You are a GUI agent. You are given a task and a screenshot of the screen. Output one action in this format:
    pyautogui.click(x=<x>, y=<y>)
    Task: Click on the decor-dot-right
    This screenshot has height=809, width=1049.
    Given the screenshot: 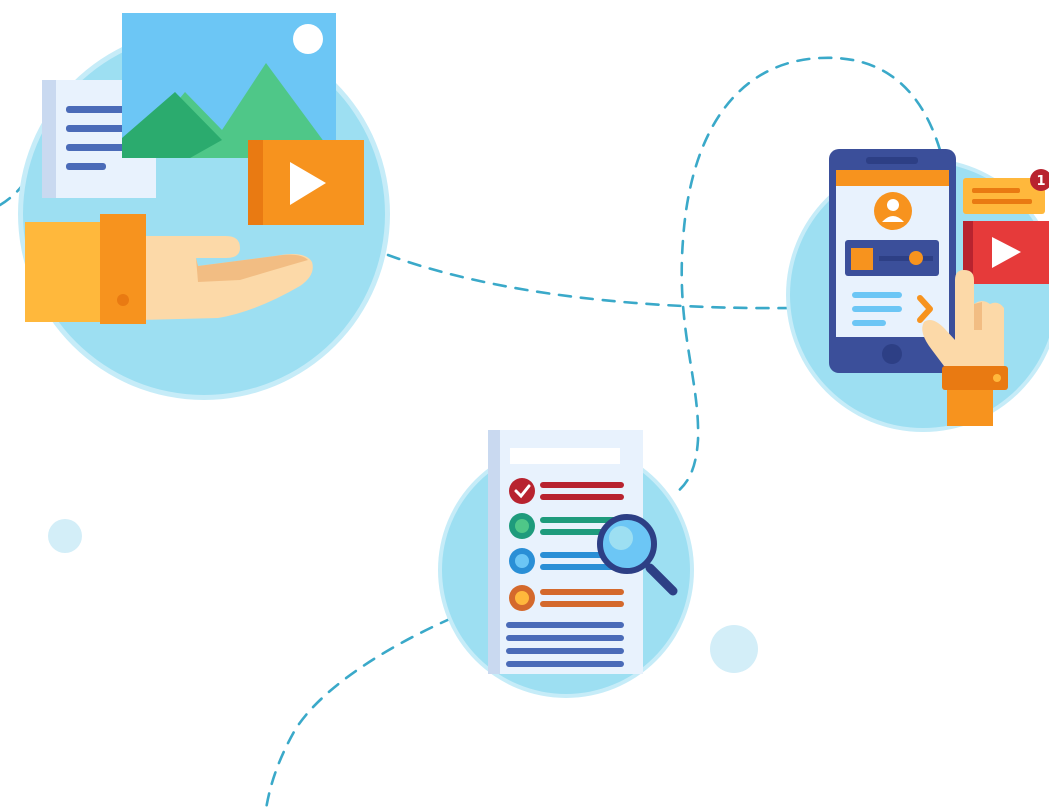 What is the action you would take?
    pyautogui.click(x=734, y=649)
    